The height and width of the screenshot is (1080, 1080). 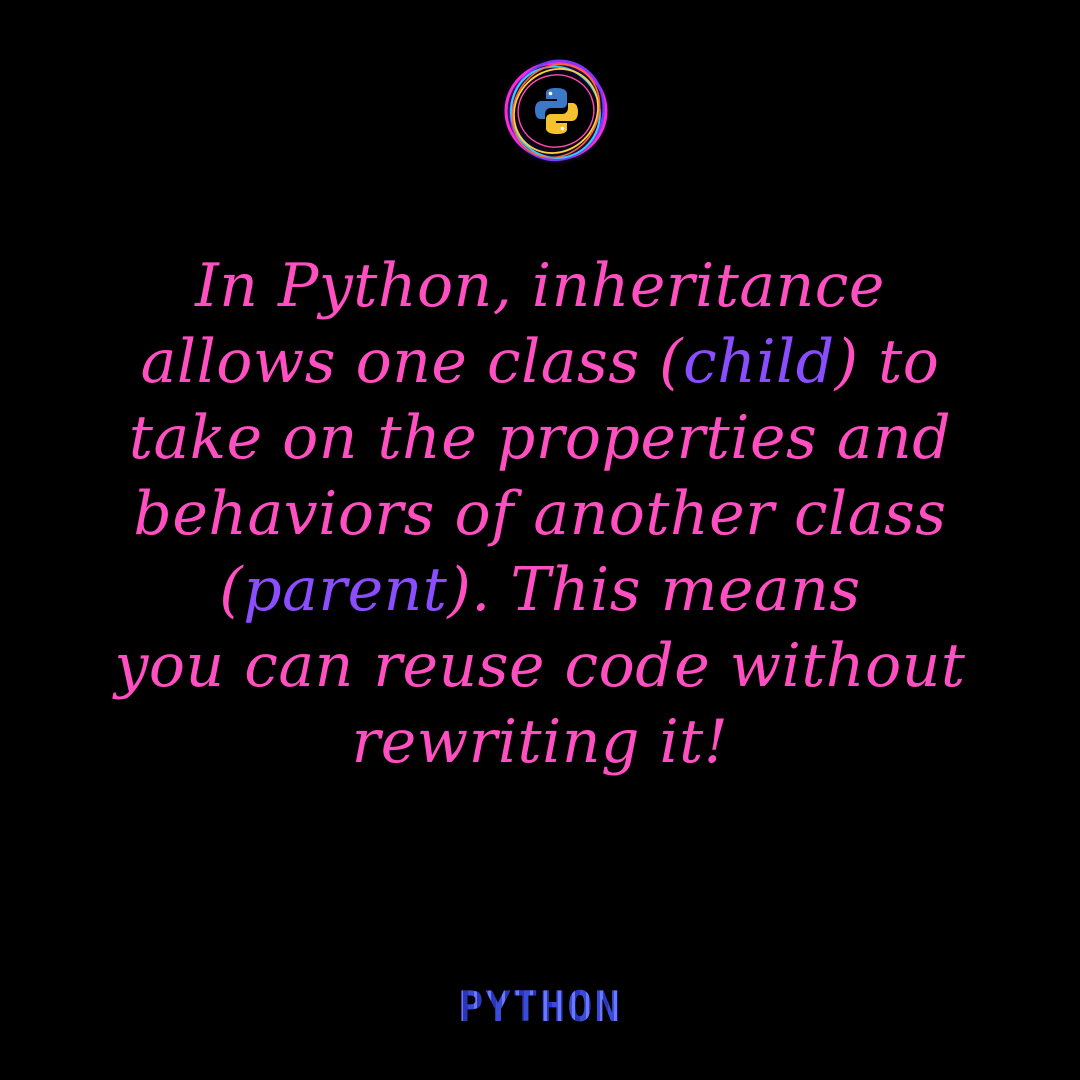 What do you see at coordinates (759, 362) in the screenshot?
I see `highlight-child: child` at bounding box center [759, 362].